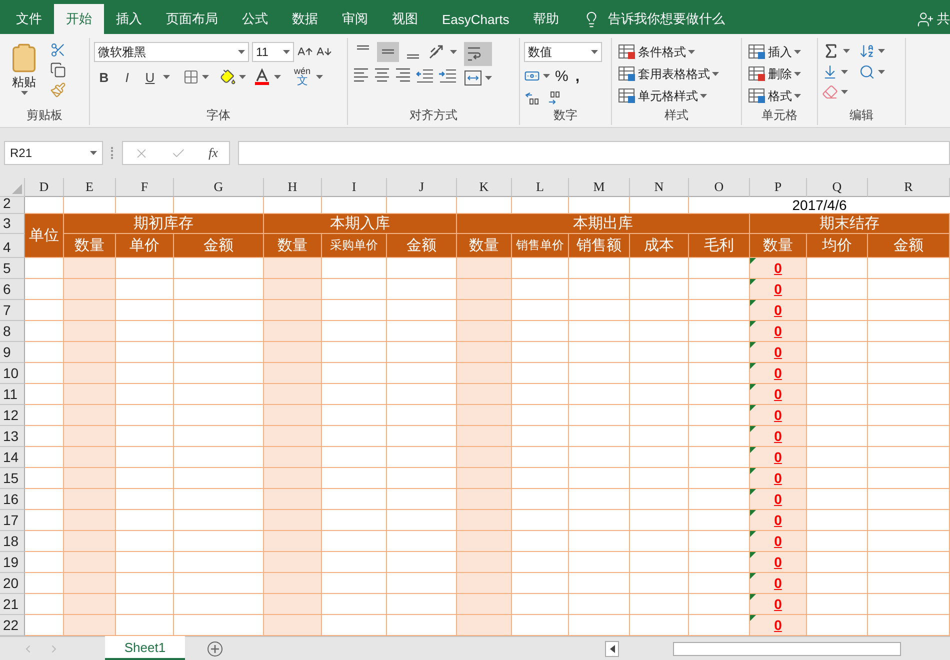 The height and width of the screenshot is (660, 950). What do you see at coordinates (719, 246) in the screenshot?
I see `header-cell: 毛利` at bounding box center [719, 246].